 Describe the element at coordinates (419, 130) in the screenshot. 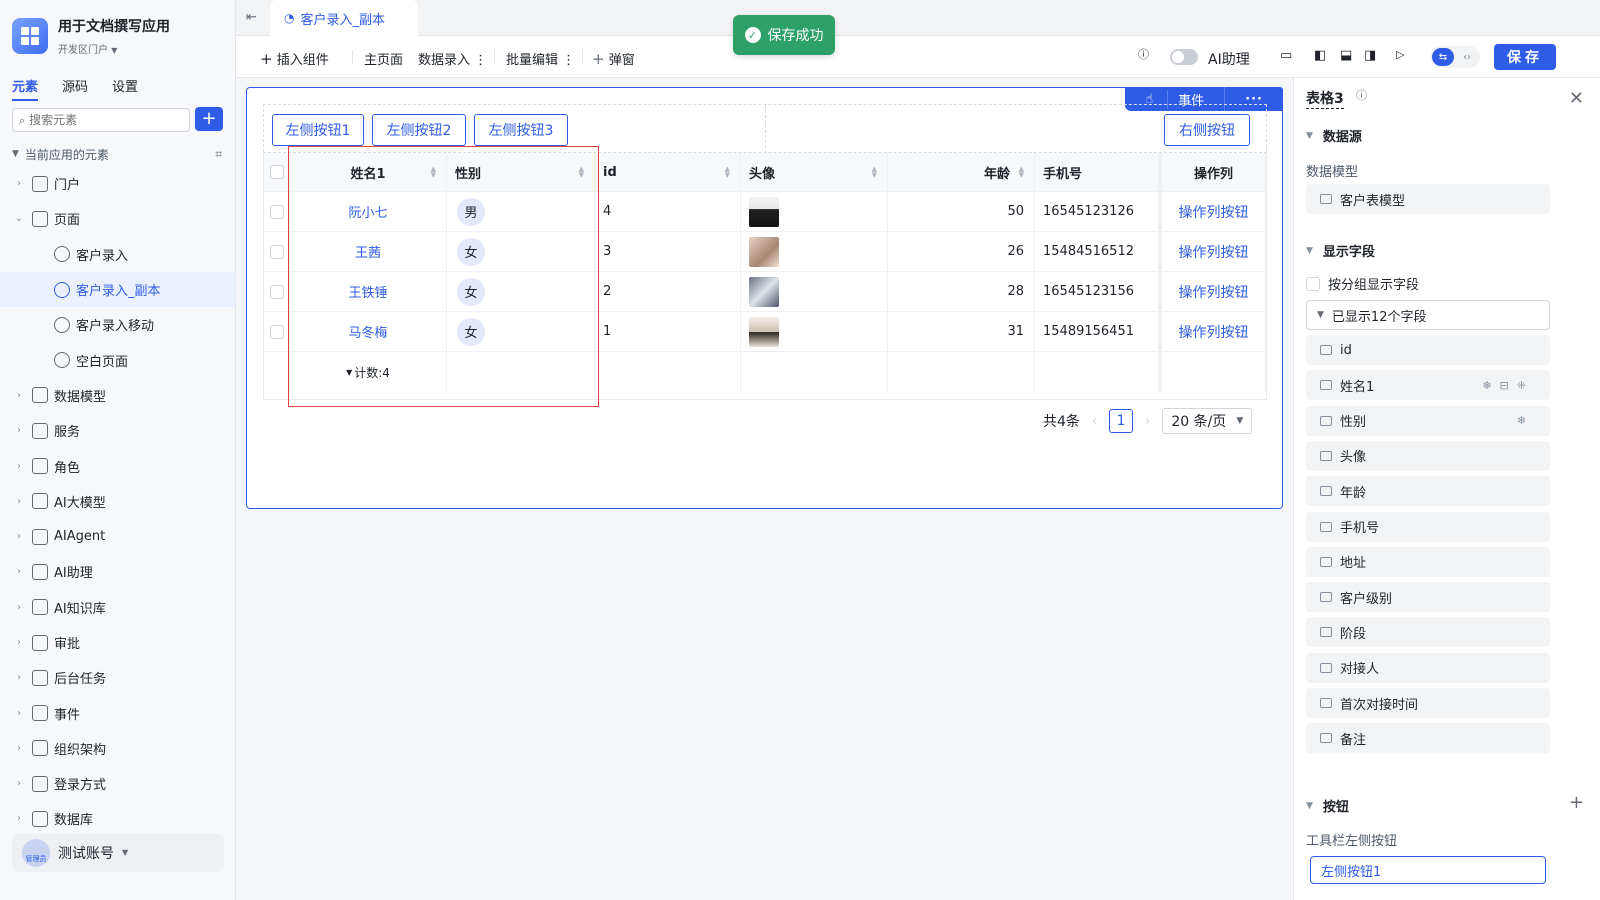

I see `left-button-2: 左侧按钮2` at that location.